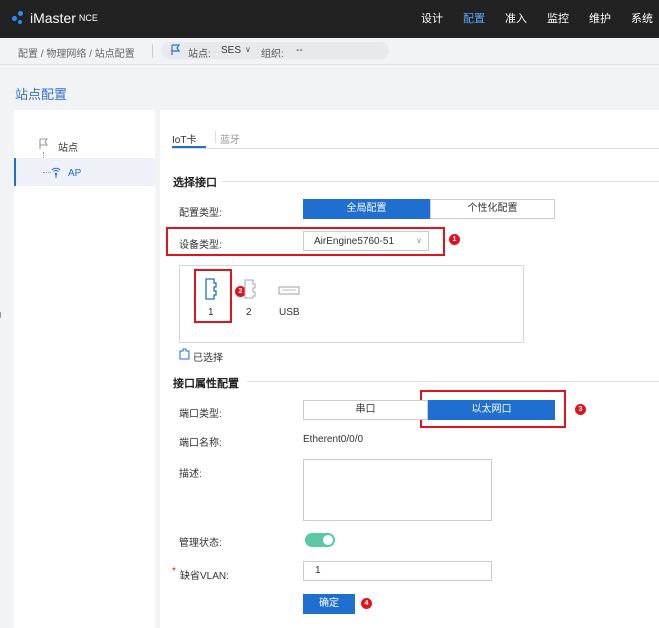 This screenshot has width=659, height=628. Describe the element at coordinates (474, 19) in the screenshot. I see `menu-item-config: 配置` at that location.